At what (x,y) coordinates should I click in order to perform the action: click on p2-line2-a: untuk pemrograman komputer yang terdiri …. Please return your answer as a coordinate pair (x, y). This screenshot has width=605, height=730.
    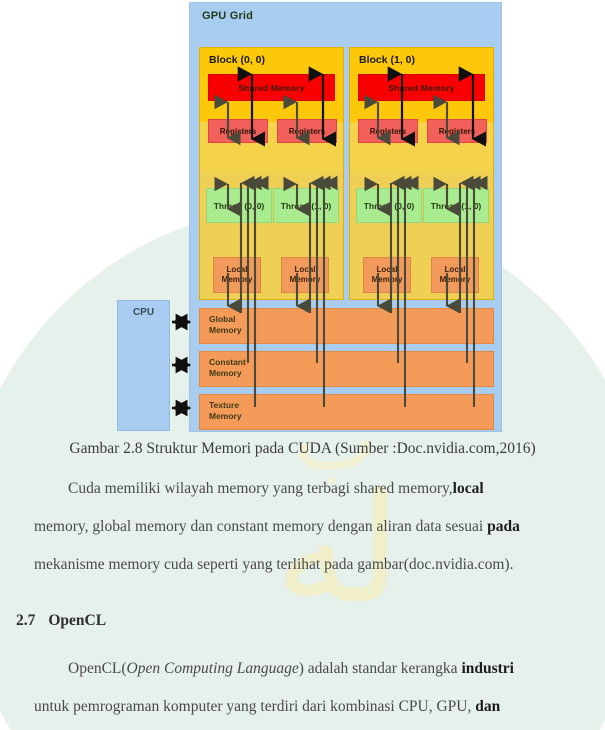
    Looking at the image, I should click on (255, 706).